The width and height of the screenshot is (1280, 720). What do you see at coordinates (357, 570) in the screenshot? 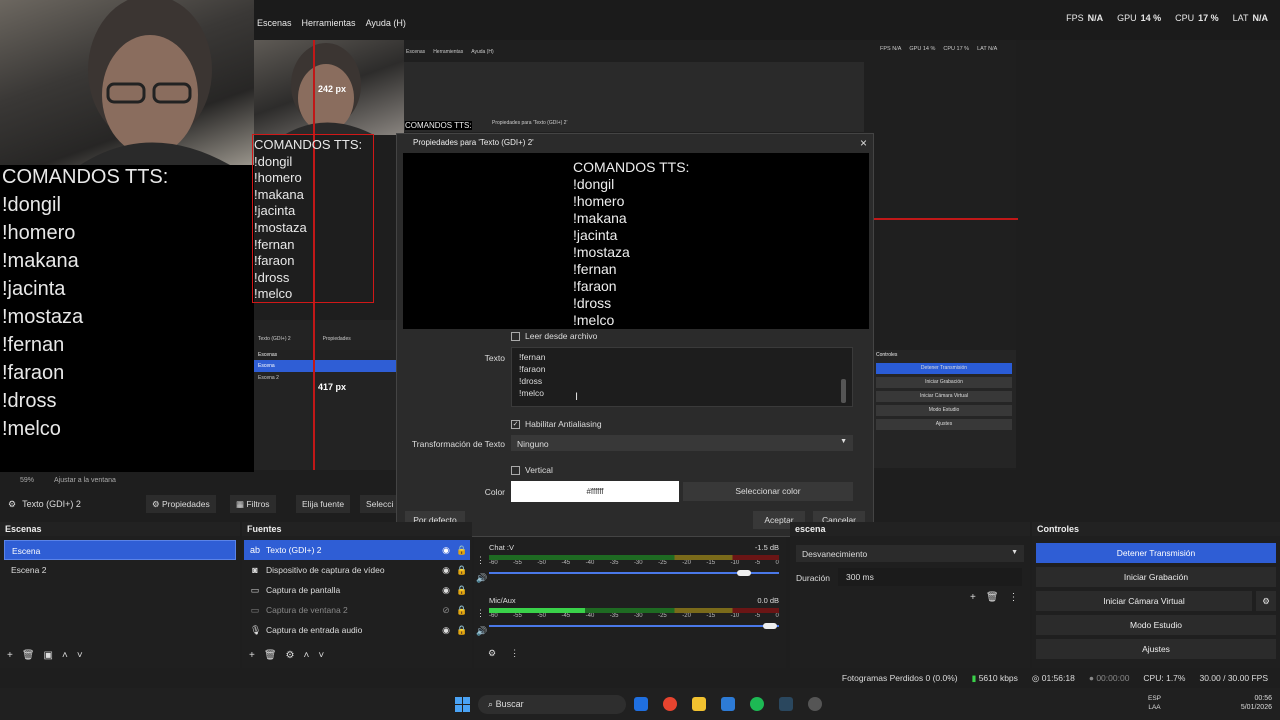
I see `source-item: ◙ Dispositivo de captura de vídeo ◉ 🔒` at bounding box center [357, 570].